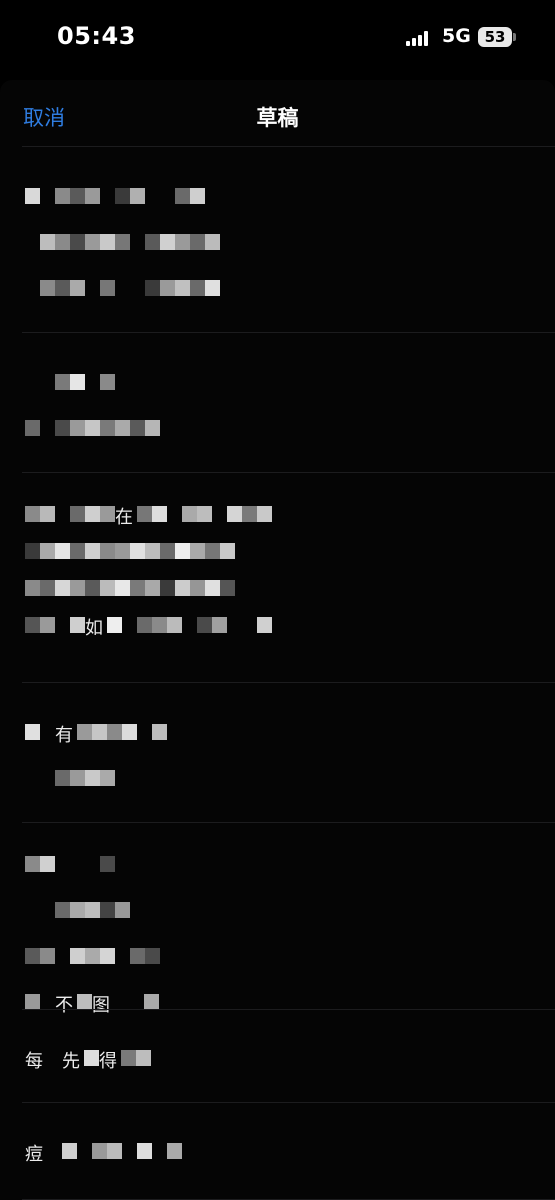  I want to click on draft-preview-text: 如, so click(94, 628).